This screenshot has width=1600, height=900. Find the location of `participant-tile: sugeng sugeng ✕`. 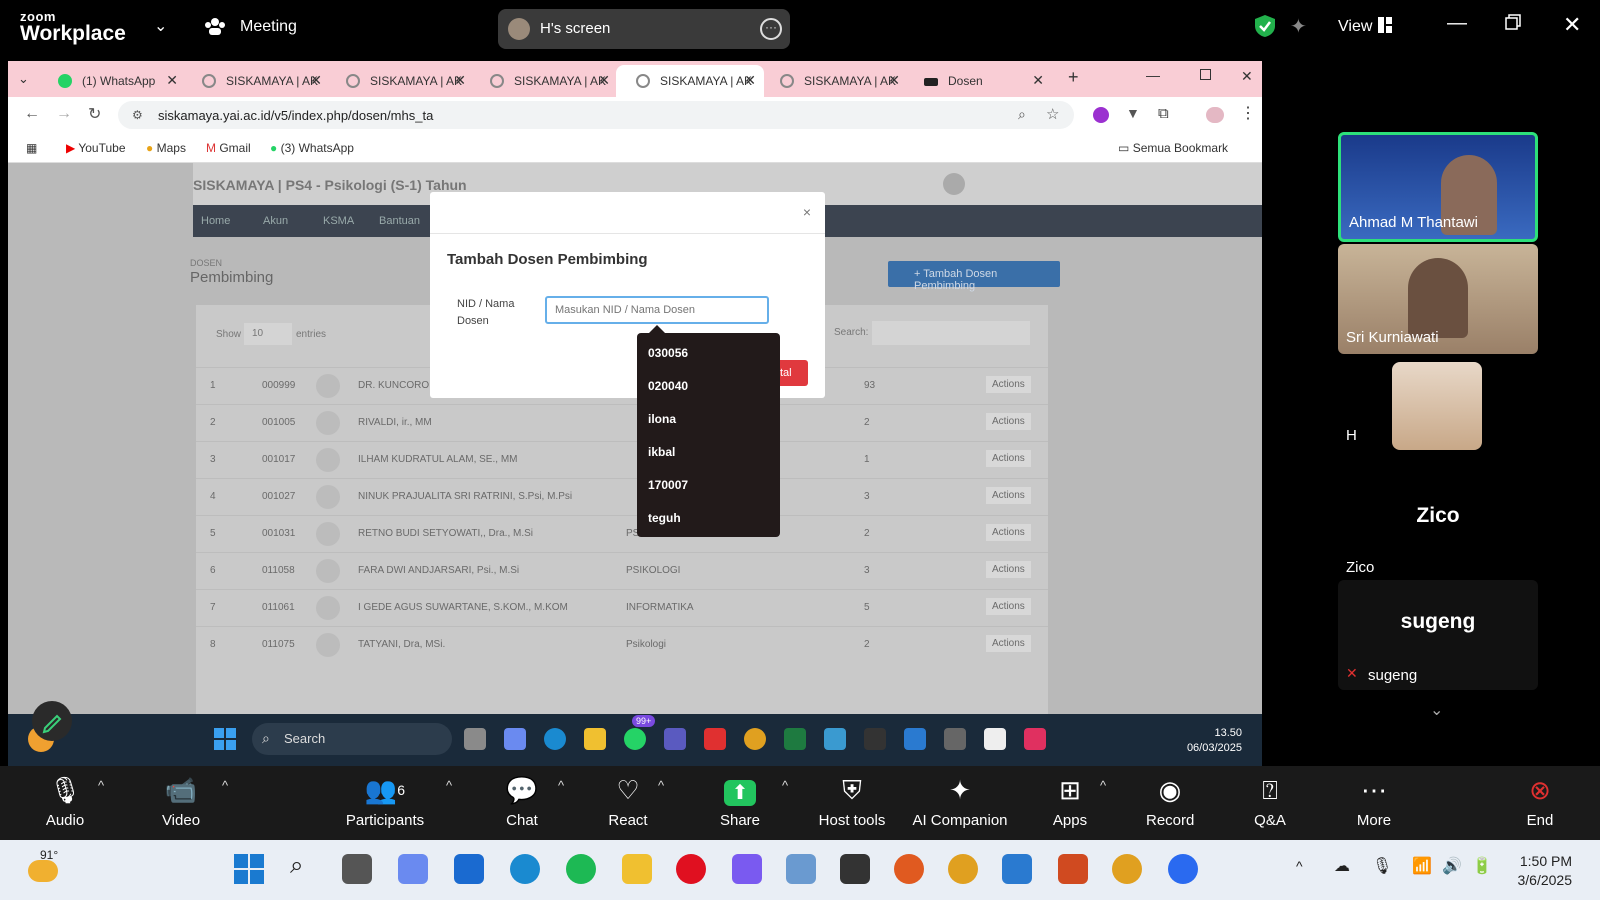

participant-tile: sugeng sugeng ✕ is located at coordinates (1438, 635).